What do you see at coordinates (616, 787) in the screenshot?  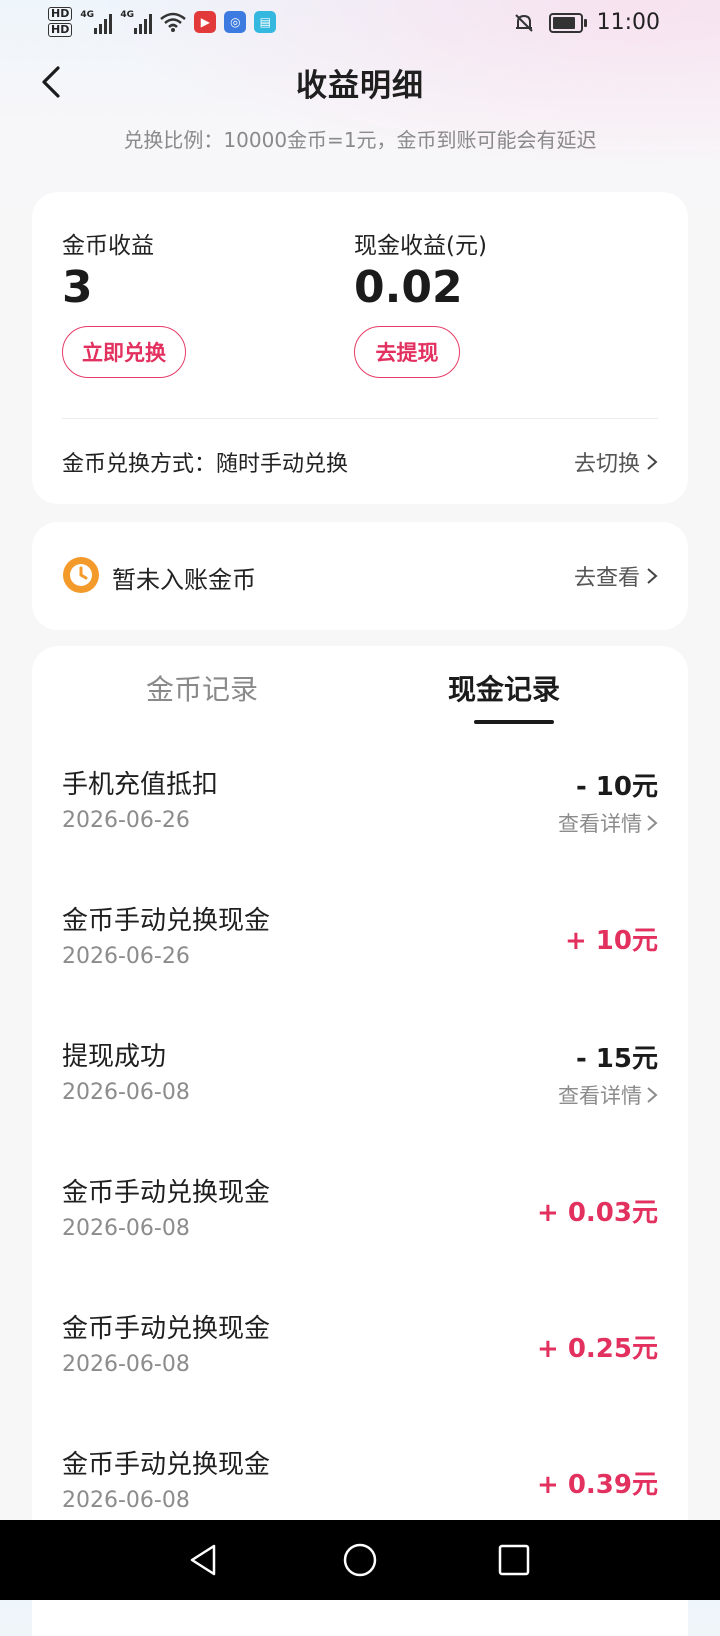 I see `record-amount: - 10元` at bounding box center [616, 787].